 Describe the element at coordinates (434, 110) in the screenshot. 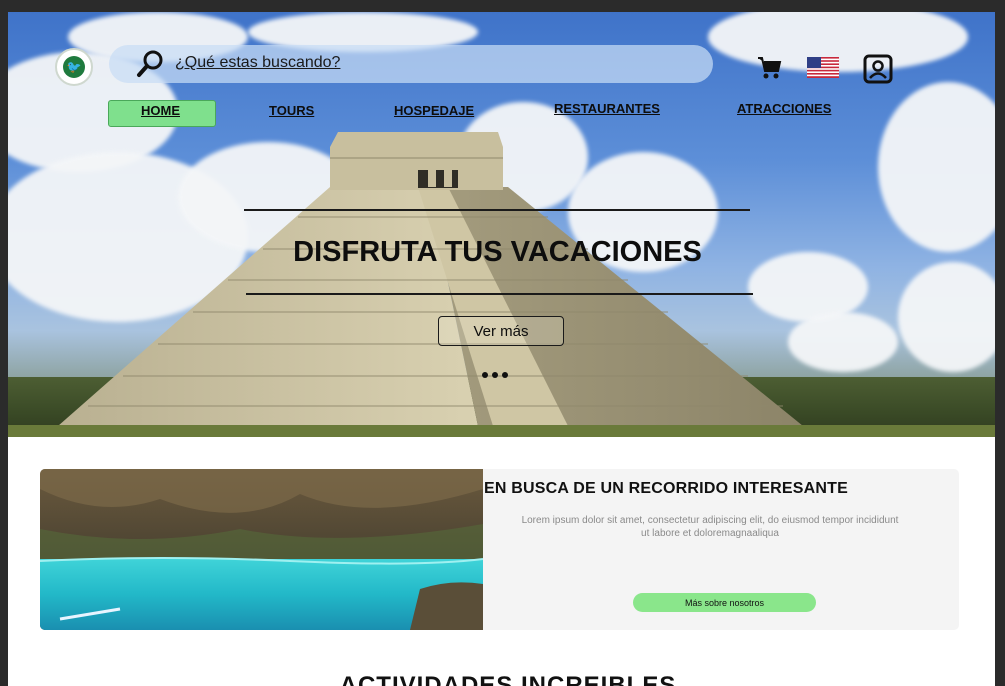

I see `nav-item-hospedaje: HOSPEDAJE` at that location.